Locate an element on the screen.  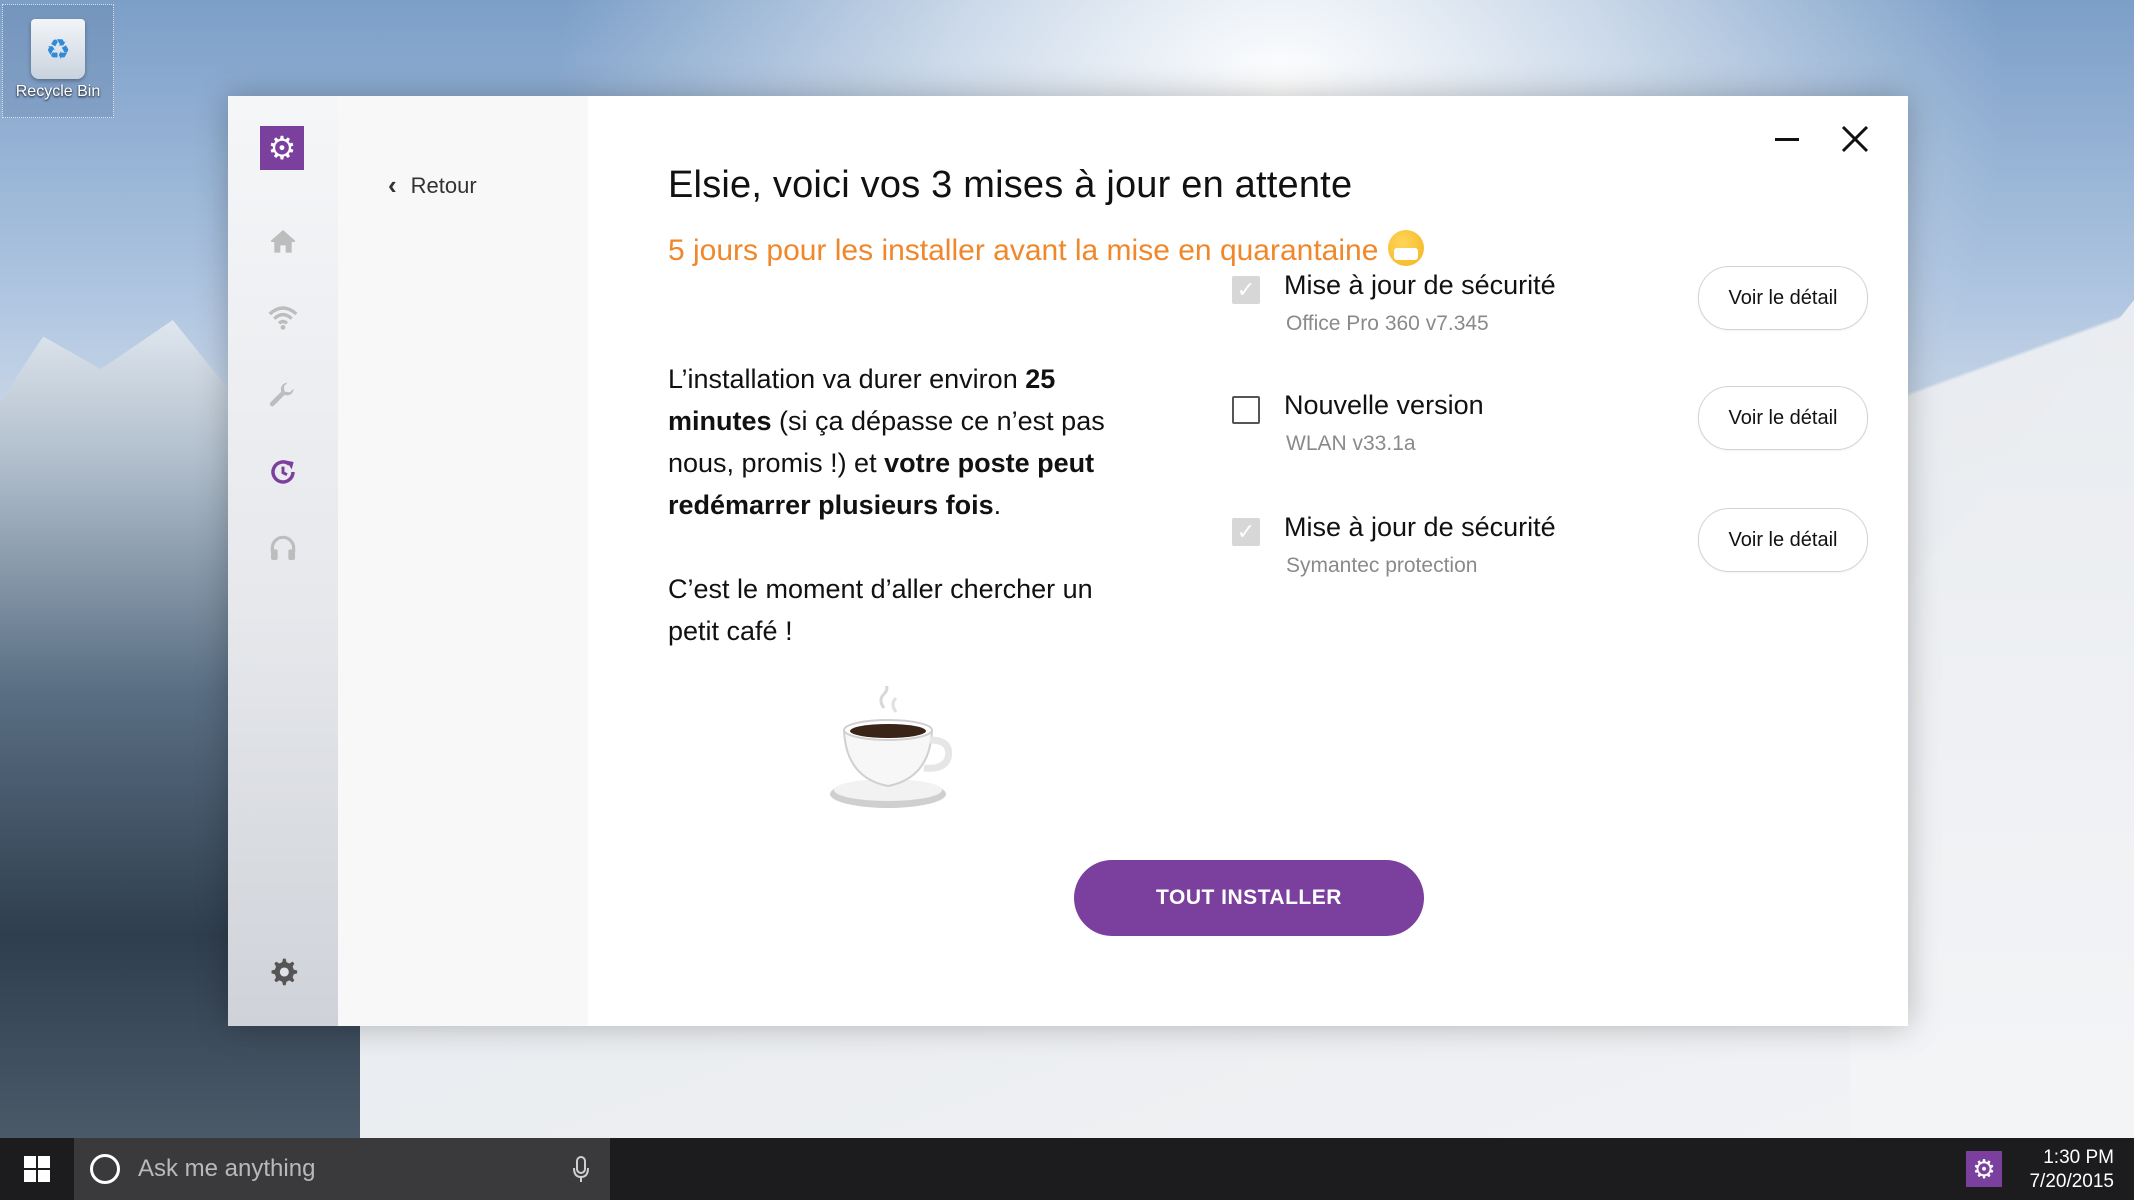
update-3-version: Symantec protection is located at coordinates (1382, 565).